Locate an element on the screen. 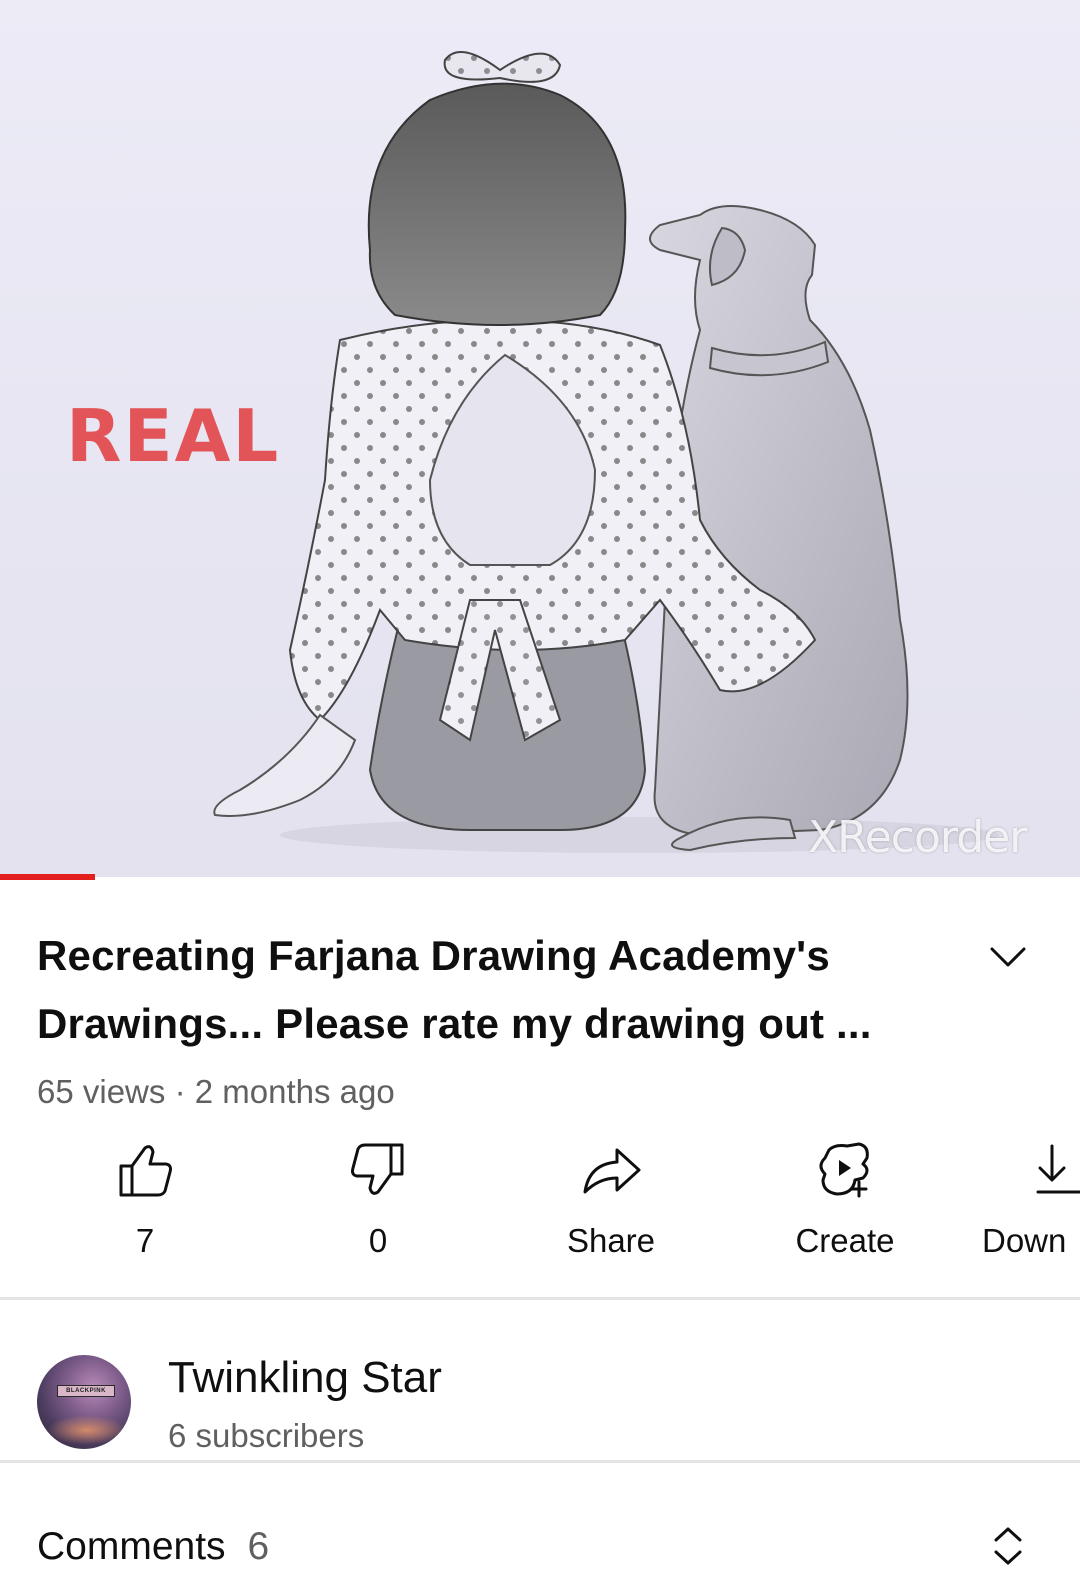 The width and height of the screenshot is (1080, 1595). unfold-icon is located at coordinates (1008, 1546).